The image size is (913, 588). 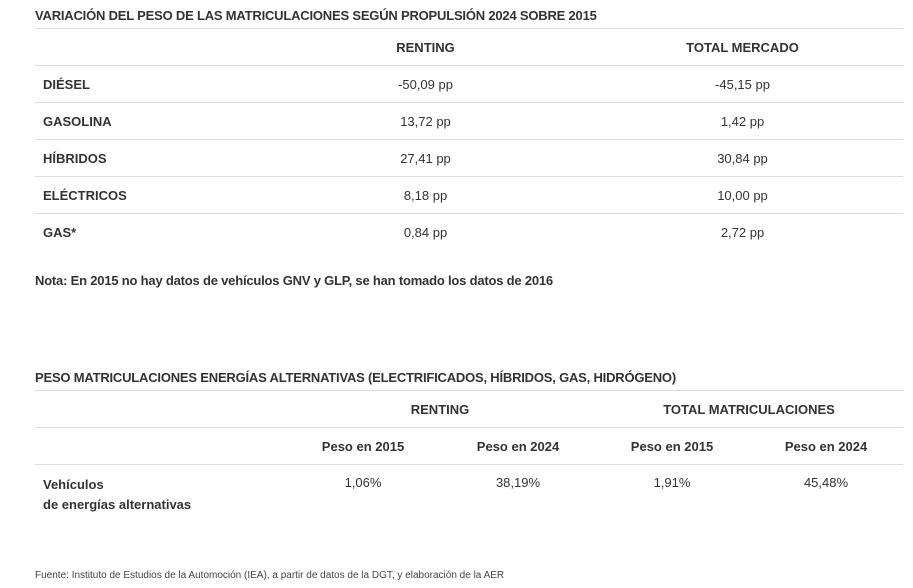 I want to click on subheader-renting-2015: Peso en 2015, so click(x=363, y=446).